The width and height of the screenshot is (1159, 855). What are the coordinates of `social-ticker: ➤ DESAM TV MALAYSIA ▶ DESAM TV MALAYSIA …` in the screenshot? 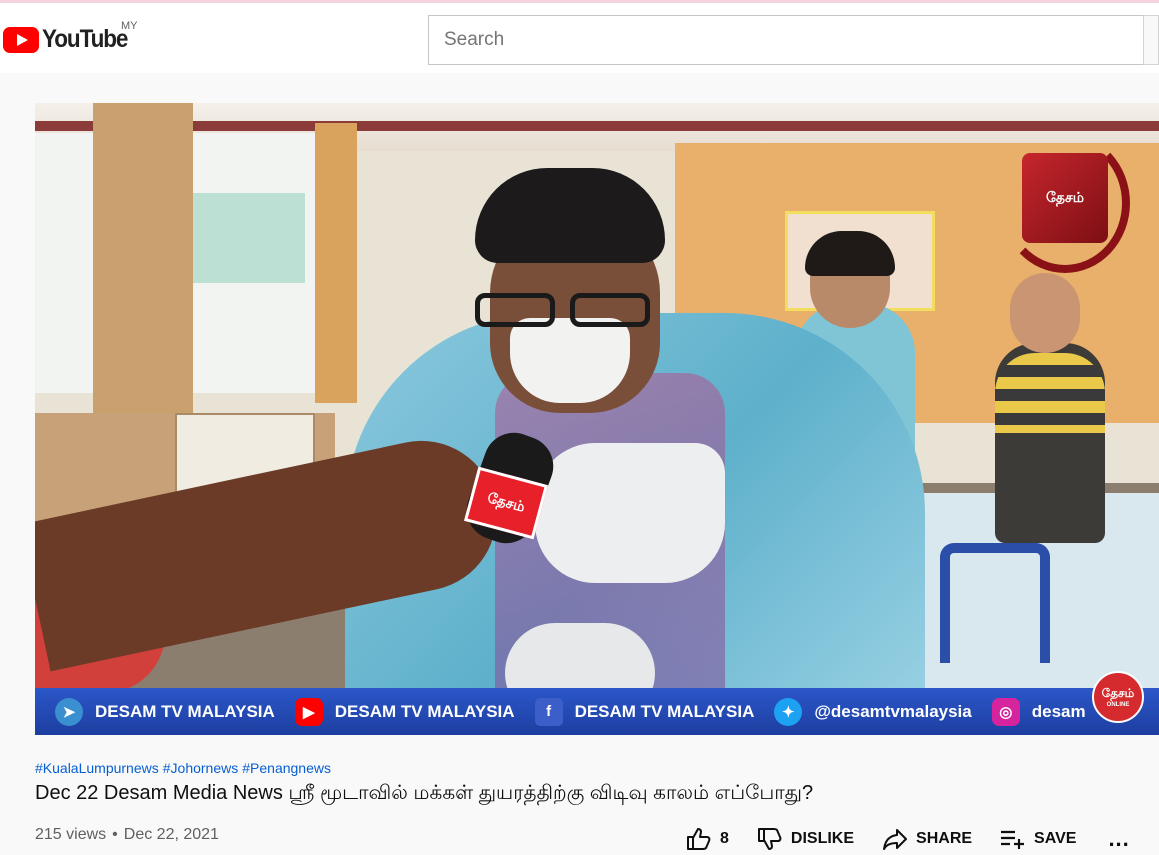 It's located at (597, 711).